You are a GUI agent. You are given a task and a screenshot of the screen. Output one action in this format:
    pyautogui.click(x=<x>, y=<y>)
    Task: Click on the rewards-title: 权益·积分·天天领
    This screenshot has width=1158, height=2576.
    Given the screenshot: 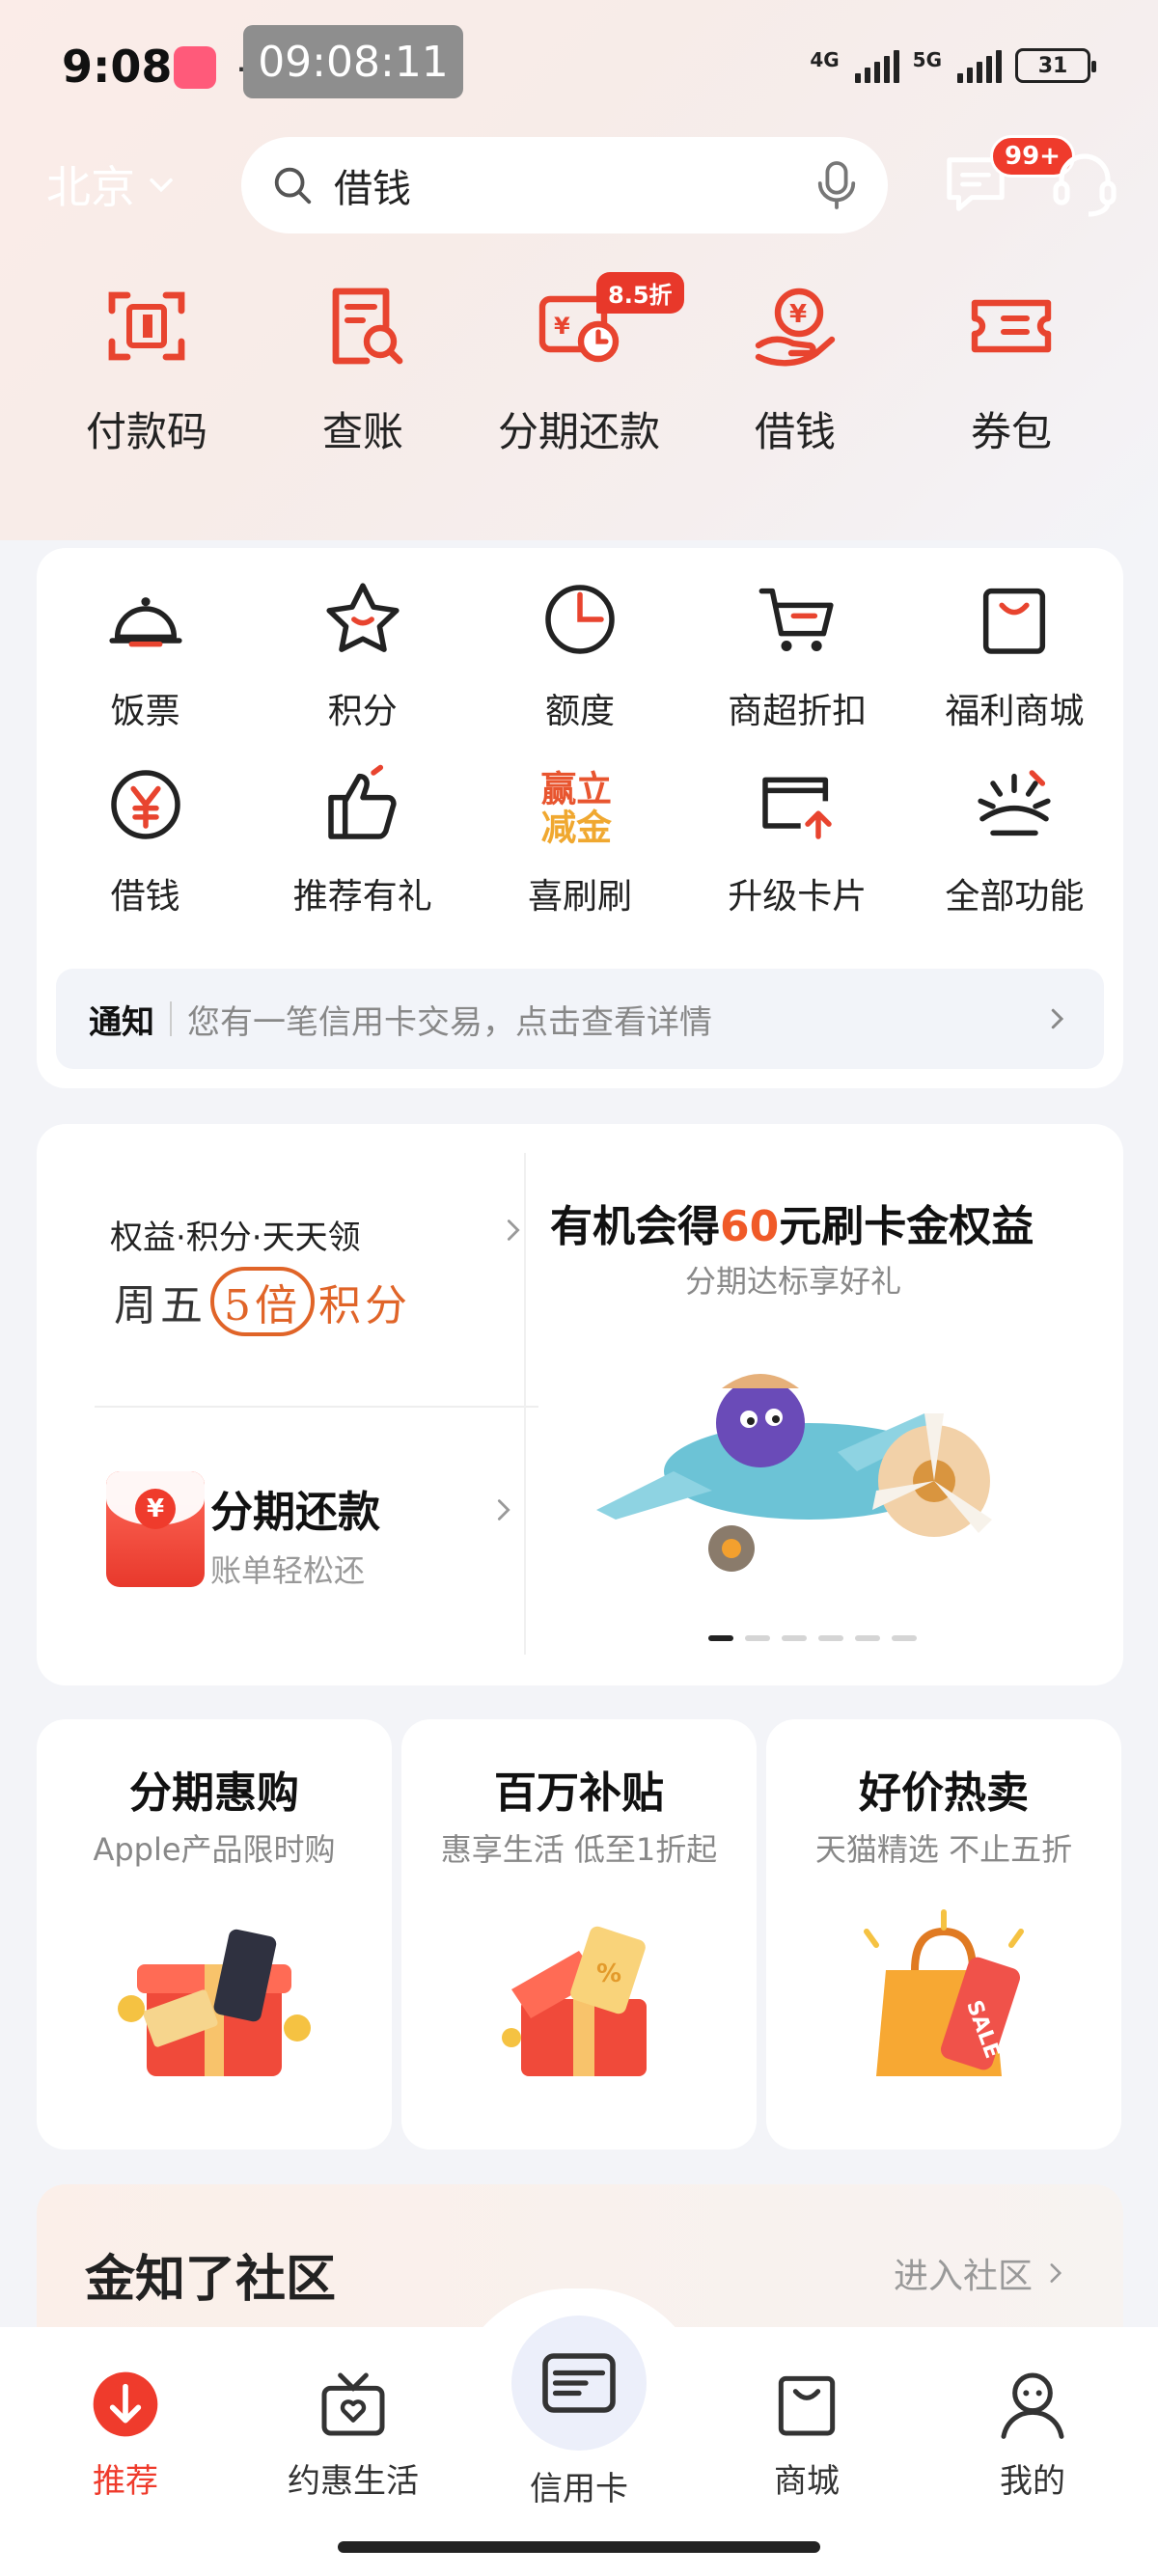 What is the action you would take?
    pyautogui.click(x=235, y=1235)
    